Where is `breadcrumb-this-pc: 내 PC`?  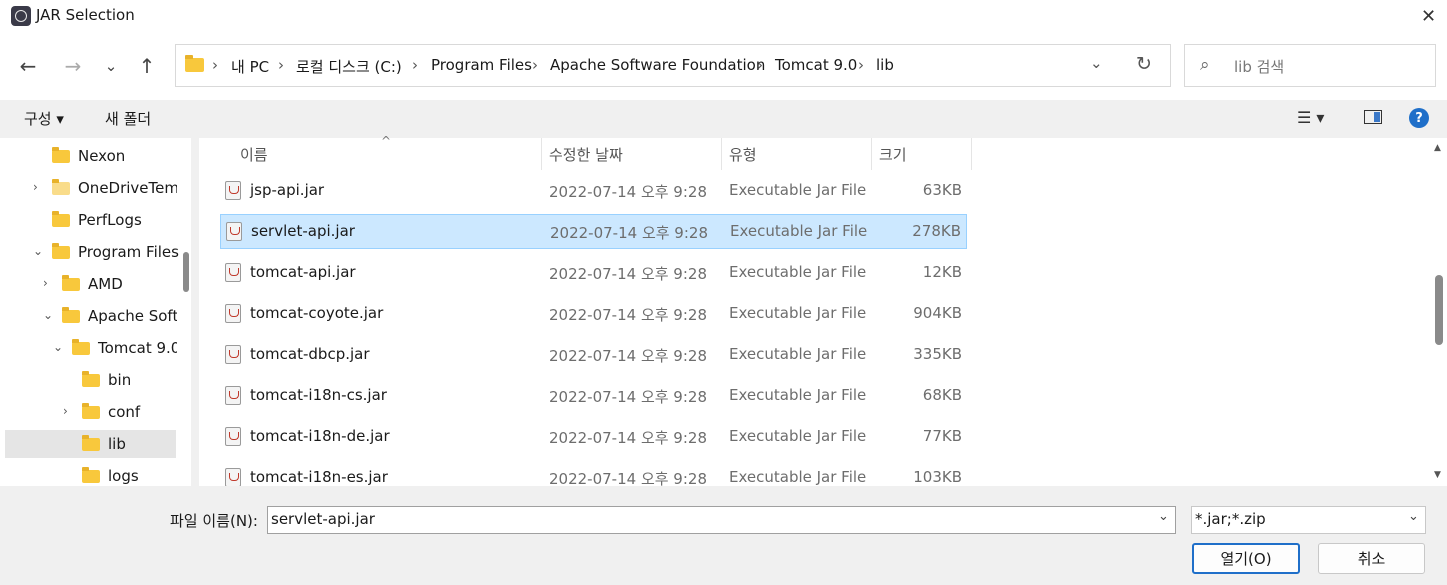
breadcrumb-this-pc: 내 PC is located at coordinates (250, 66).